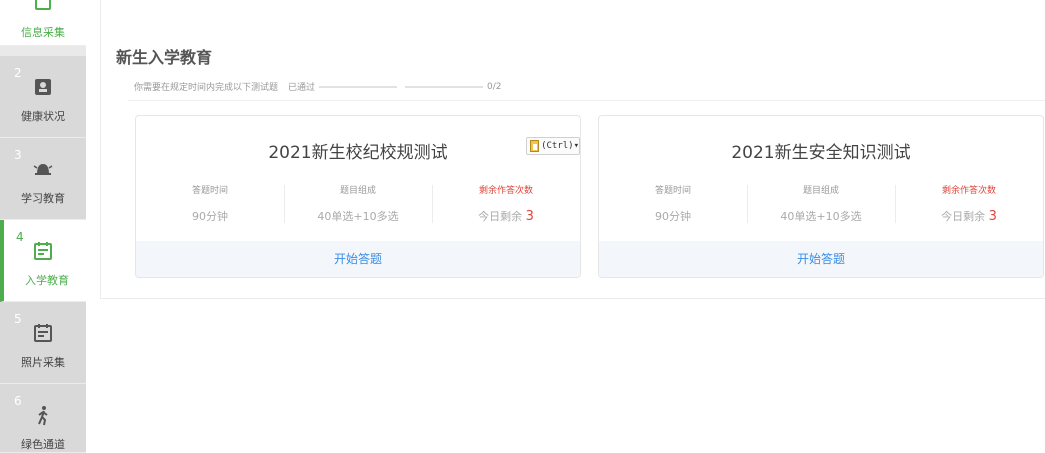 The height and width of the screenshot is (453, 1045). What do you see at coordinates (18, 155) in the screenshot?
I see `step-number: 3` at bounding box center [18, 155].